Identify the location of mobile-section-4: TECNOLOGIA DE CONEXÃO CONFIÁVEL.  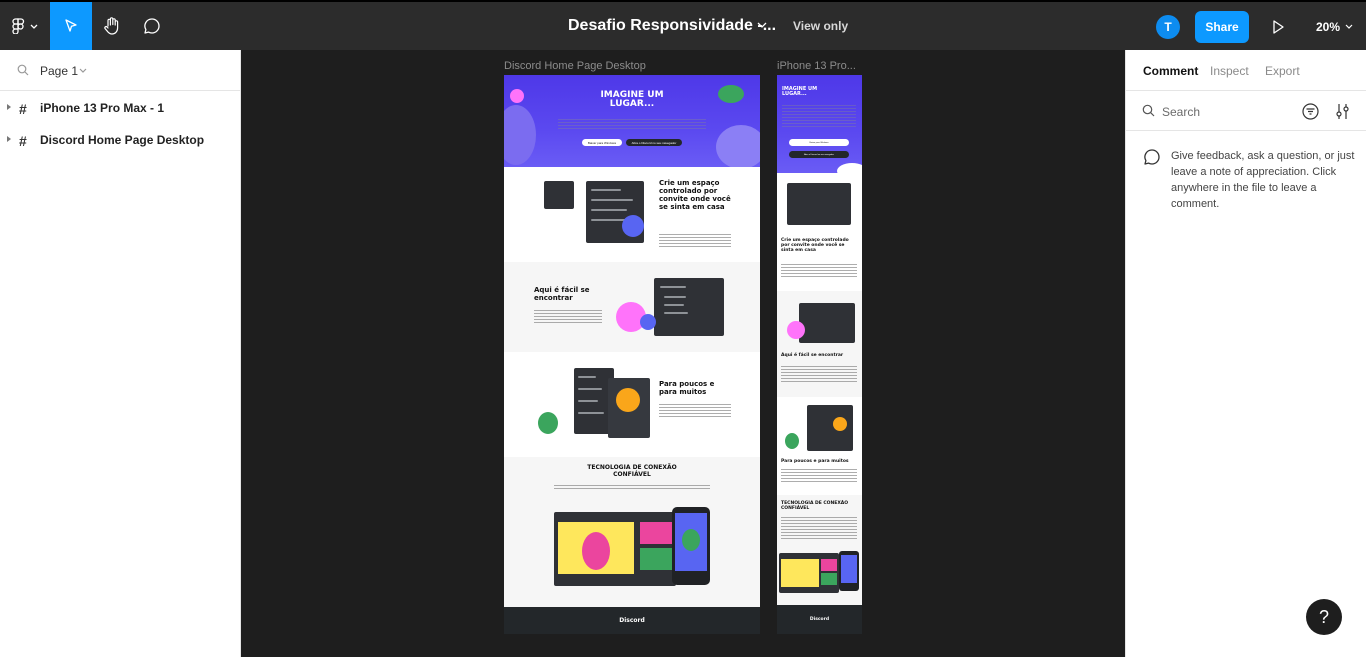
(819, 550).